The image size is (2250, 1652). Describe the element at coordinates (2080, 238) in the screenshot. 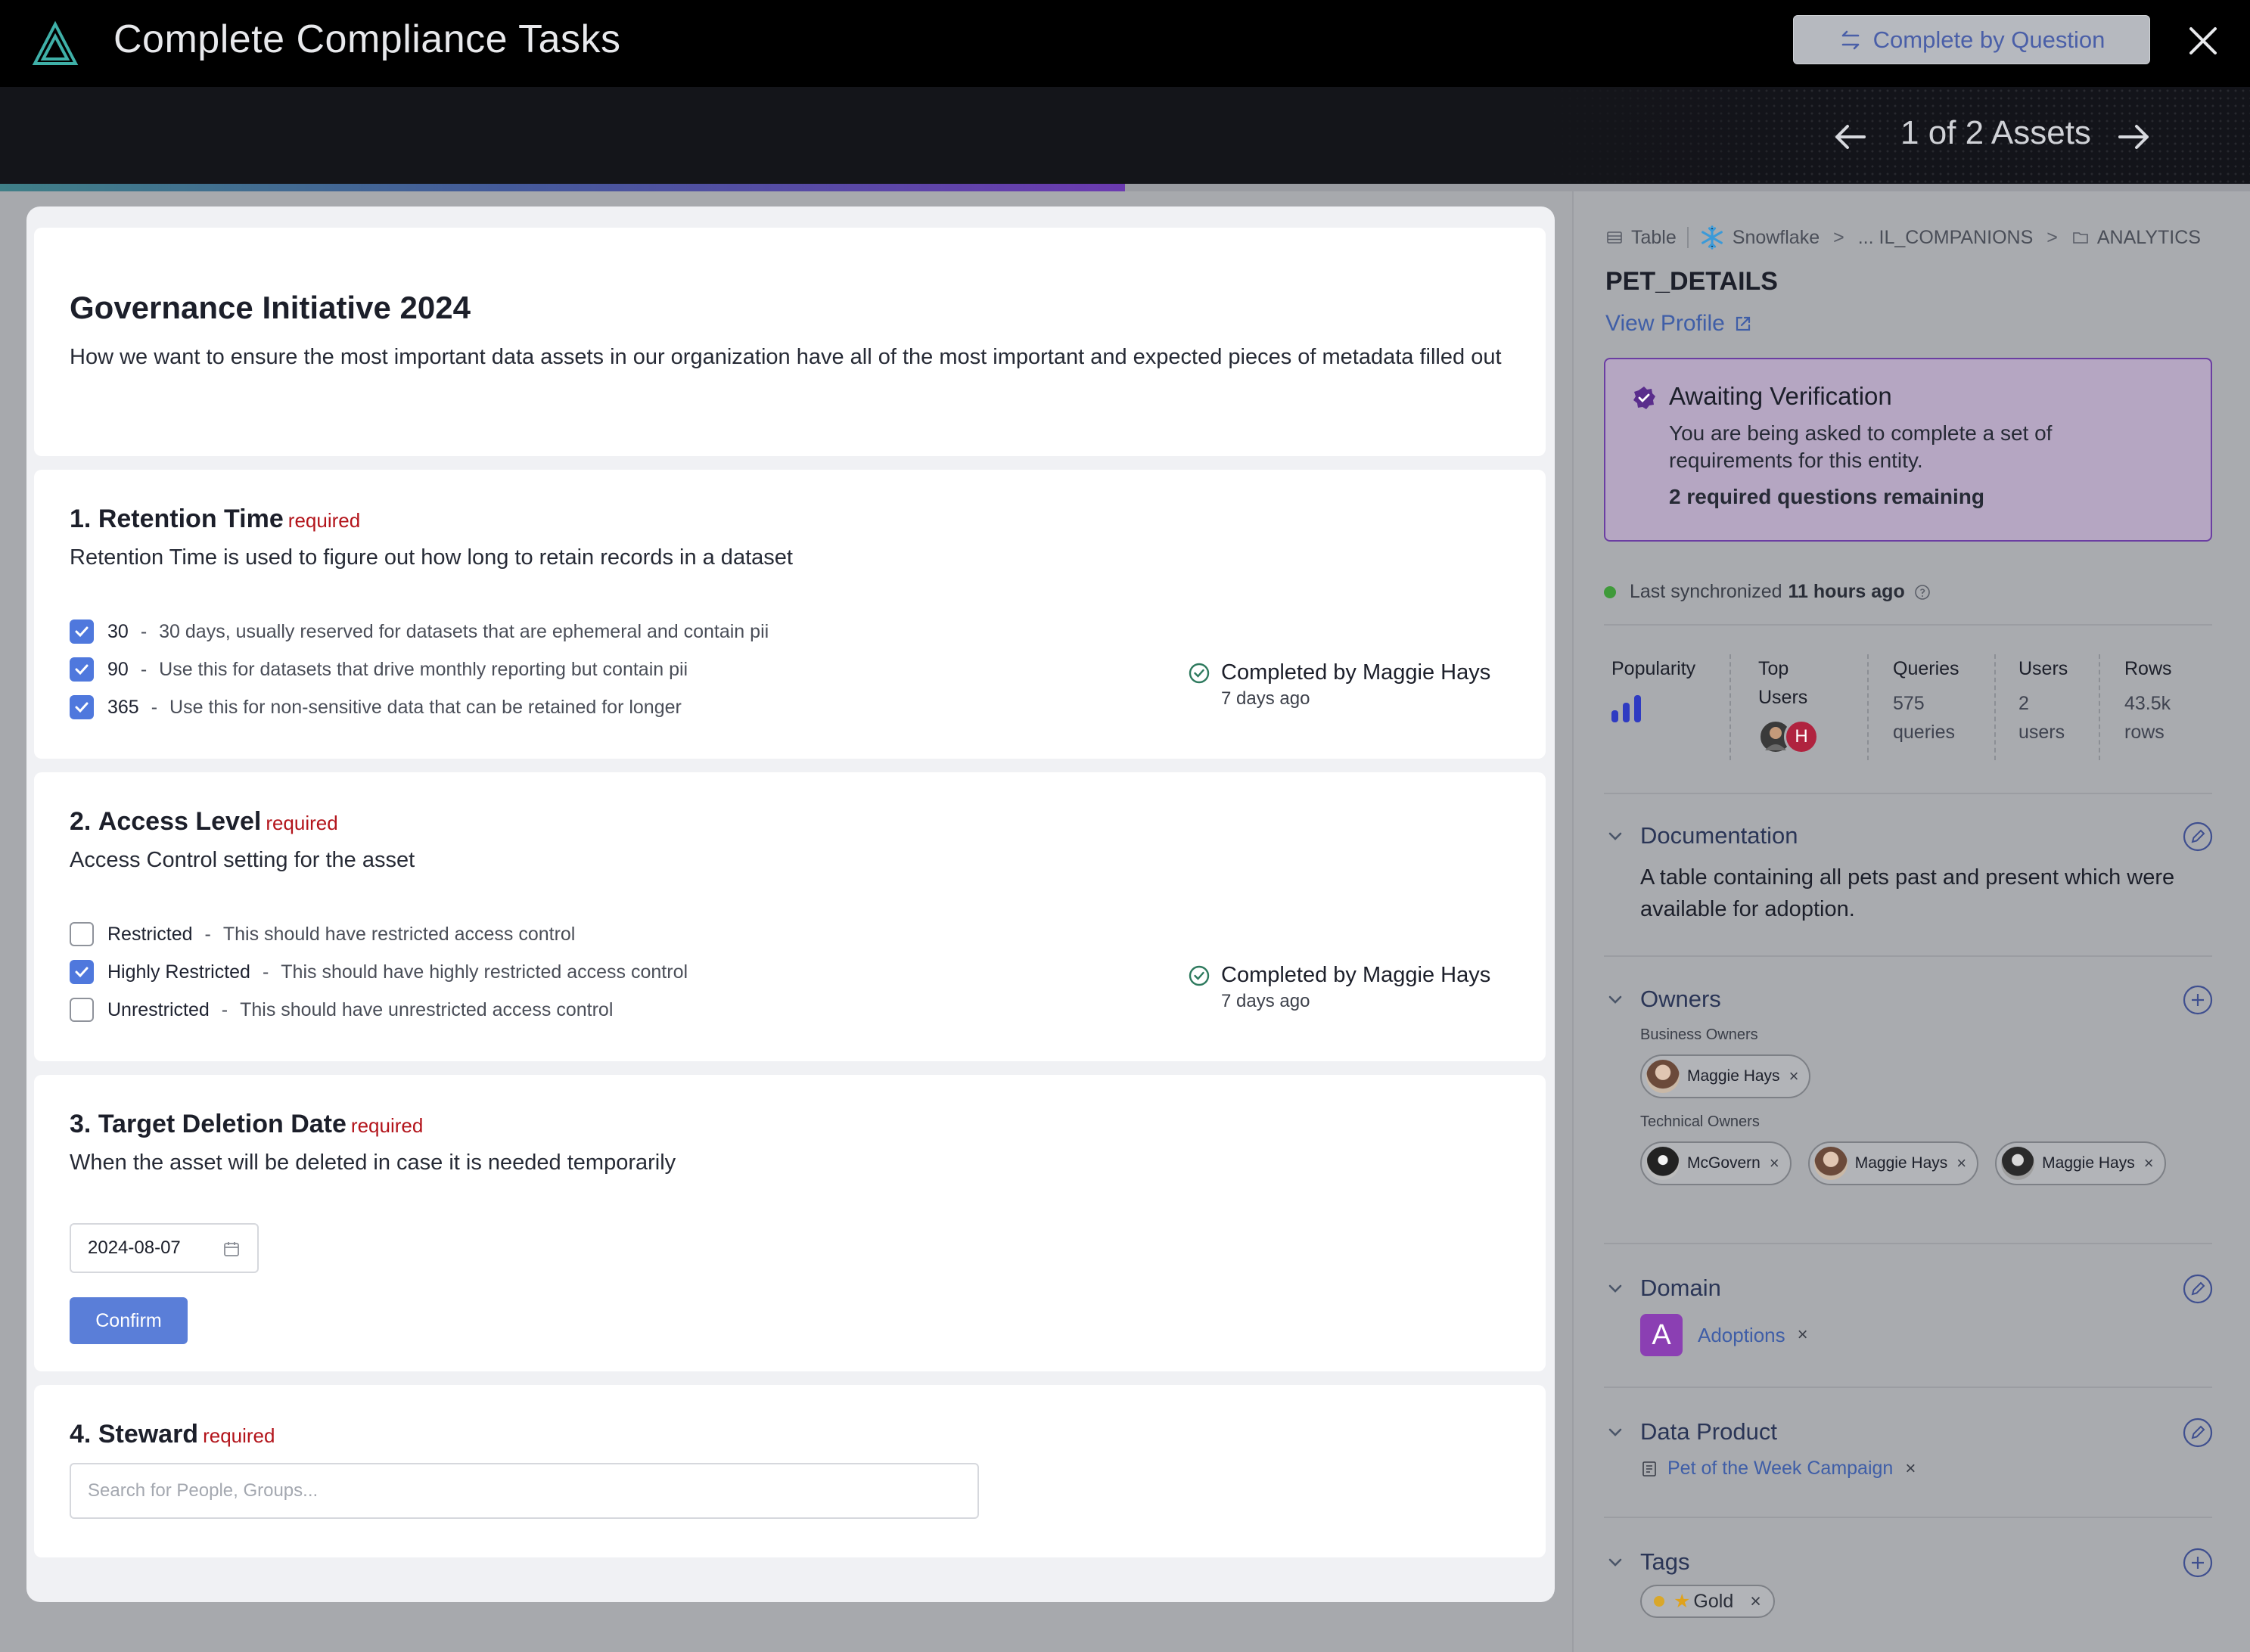

I see `folder-icon` at that location.